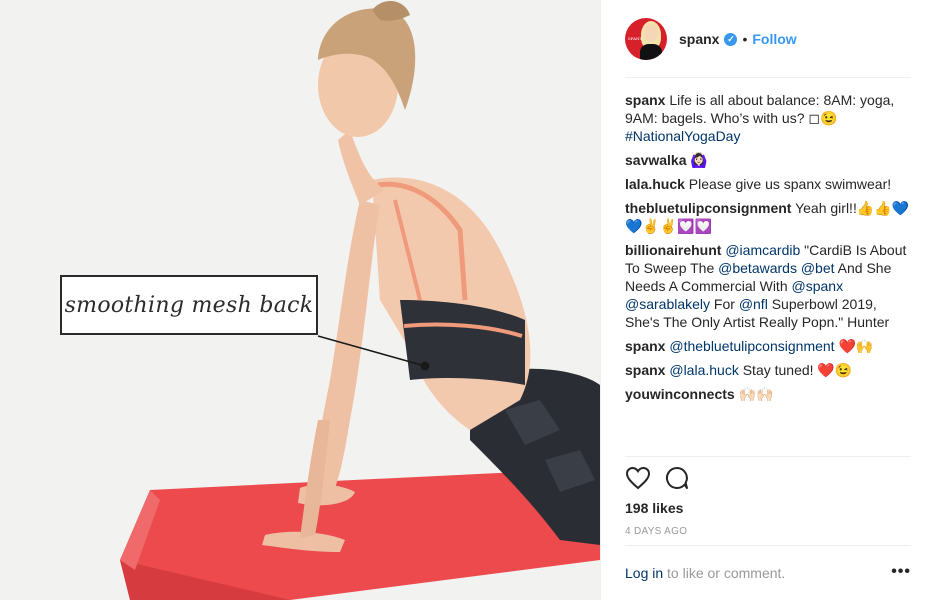  I want to click on caption-username: spanx, so click(645, 100).